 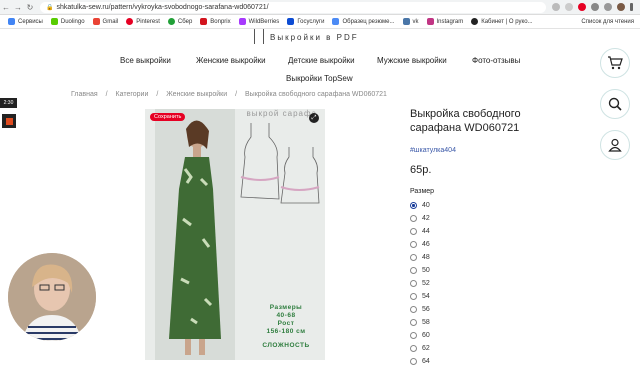 I want to click on back-icon: ←, so click(x=6, y=7).